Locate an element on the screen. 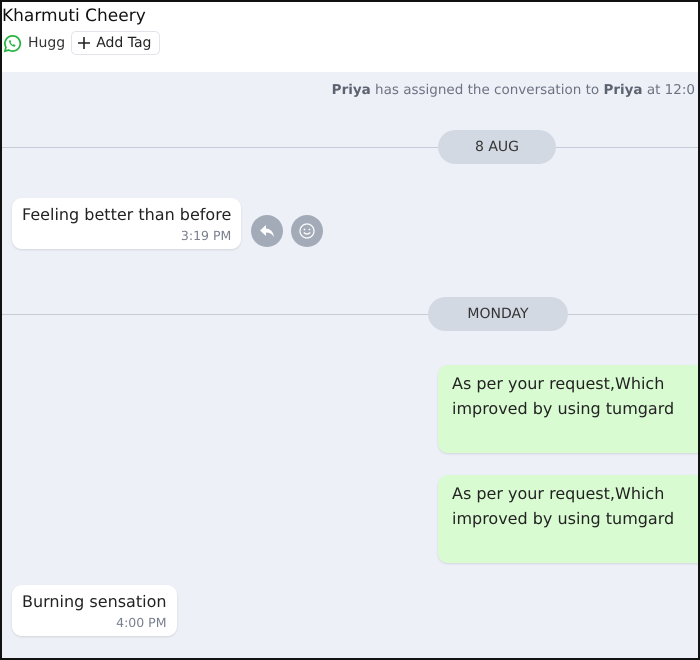 The image size is (700, 660). message-time: 4:00 PM is located at coordinates (141, 622).